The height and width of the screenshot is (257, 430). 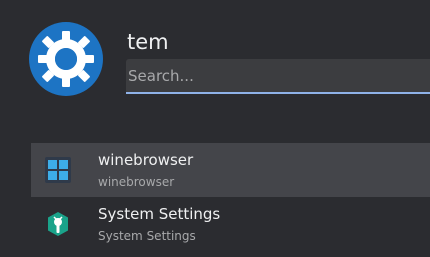 What do you see at coordinates (278, 93) in the screenshot?
I see `search-focus-underline` at bounding box center [278, 93].